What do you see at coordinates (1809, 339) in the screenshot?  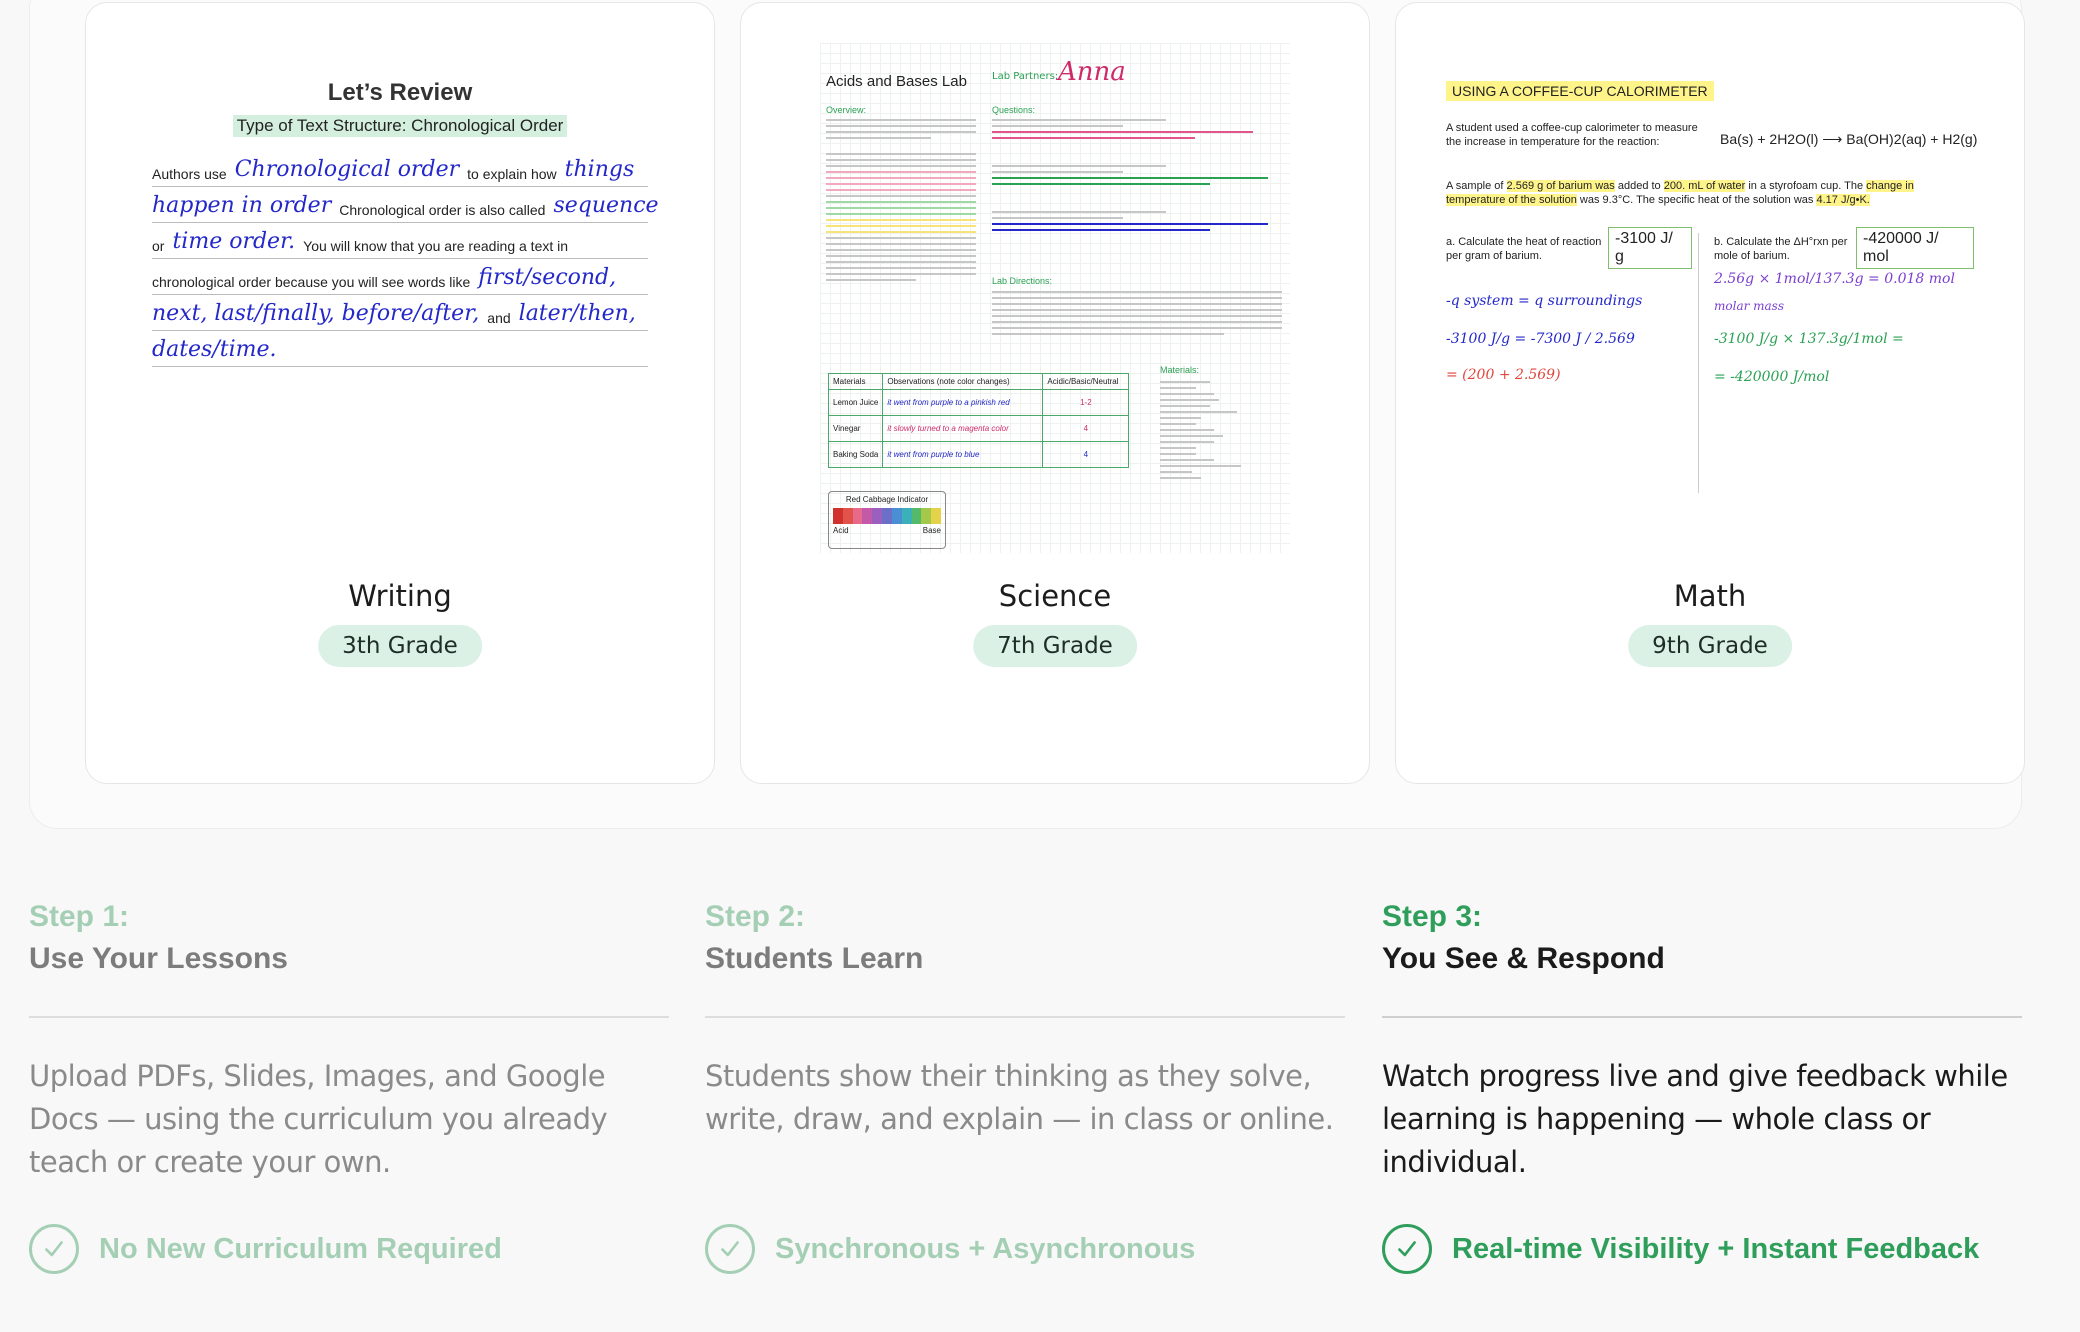 I see `work-b3: -3100 J/g × 137.3g/1mol =` at bounding box center [1809, 339].